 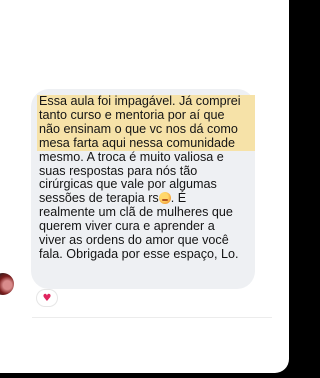 I want to click on highlighted-line: tanto curso e mentoria por aí que, so click(x=146, y=115).